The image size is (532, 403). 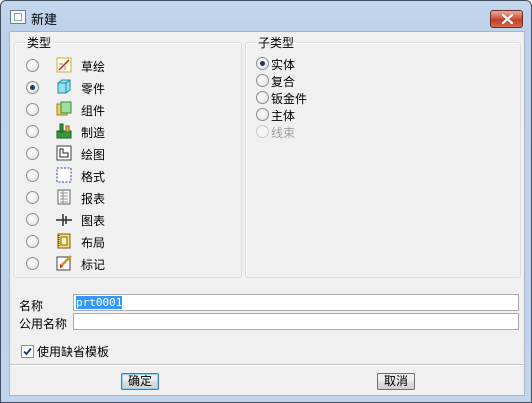 What do you see at coordinates (93, 243) in the screenshot?
I see `type-label: 布局` at bounding box center [93, 243].